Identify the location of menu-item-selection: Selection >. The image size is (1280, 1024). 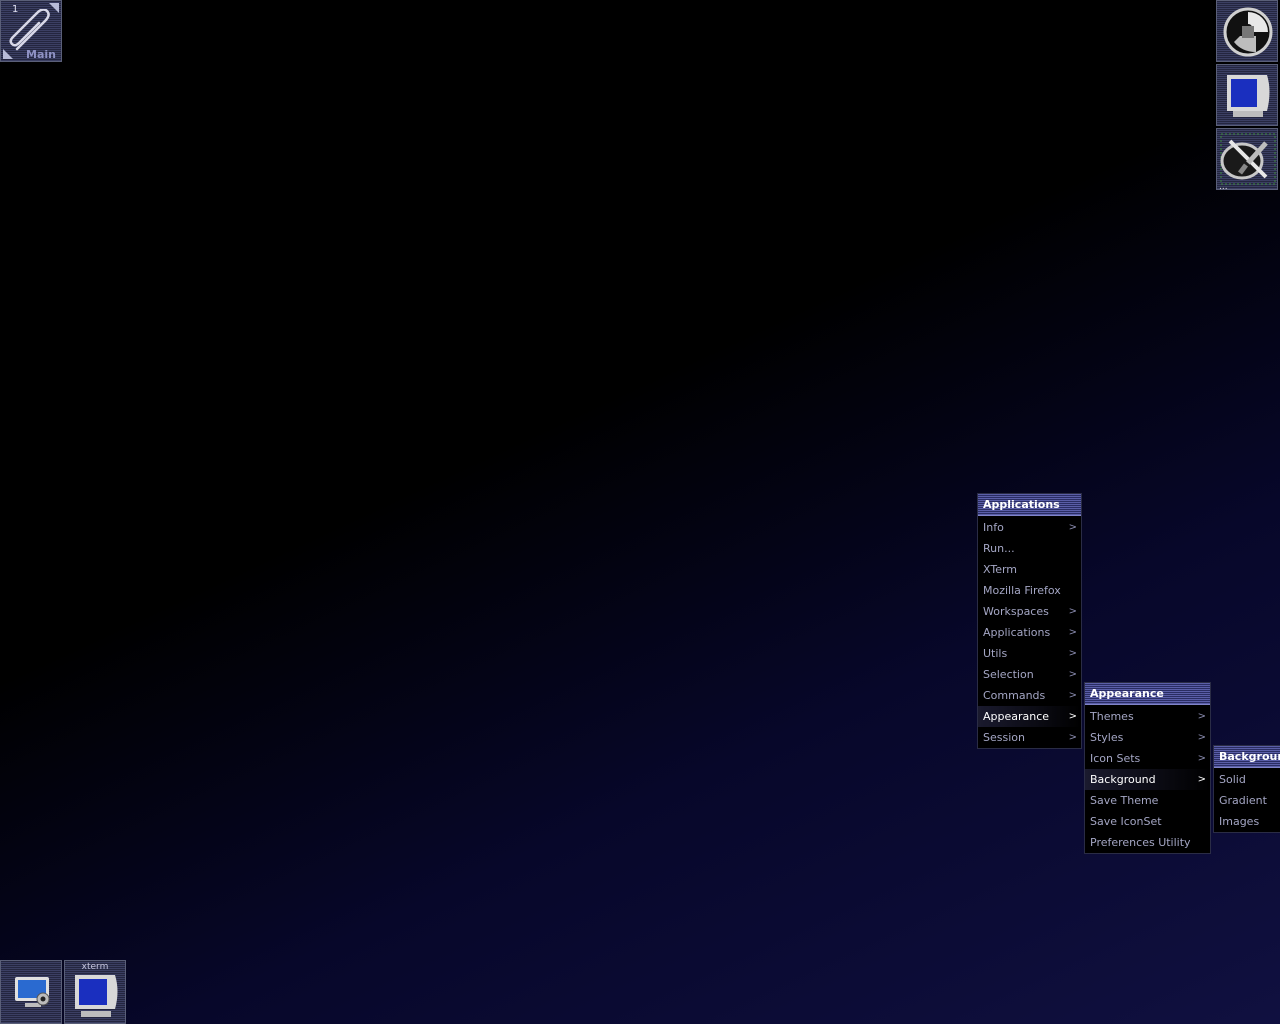
(1029, 674).